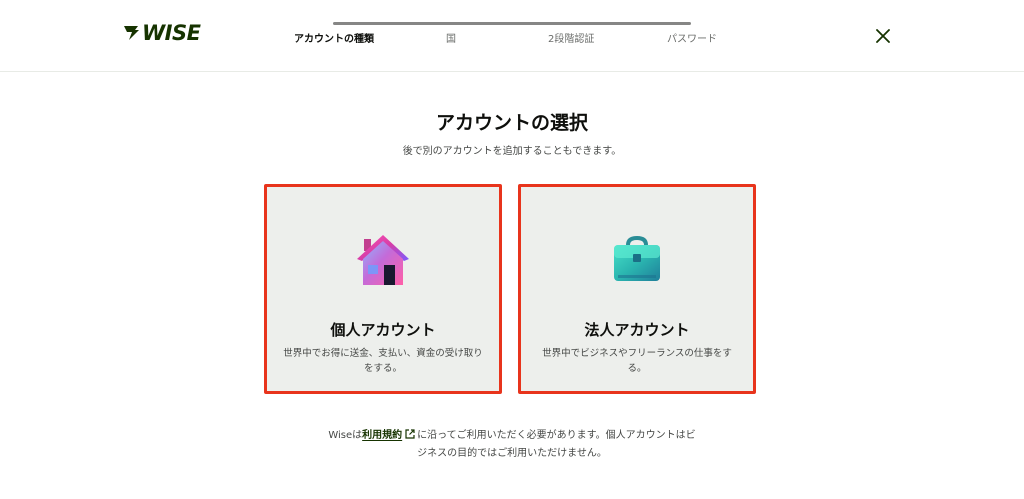  I want to click on step-country: 国, so click(451, 39).